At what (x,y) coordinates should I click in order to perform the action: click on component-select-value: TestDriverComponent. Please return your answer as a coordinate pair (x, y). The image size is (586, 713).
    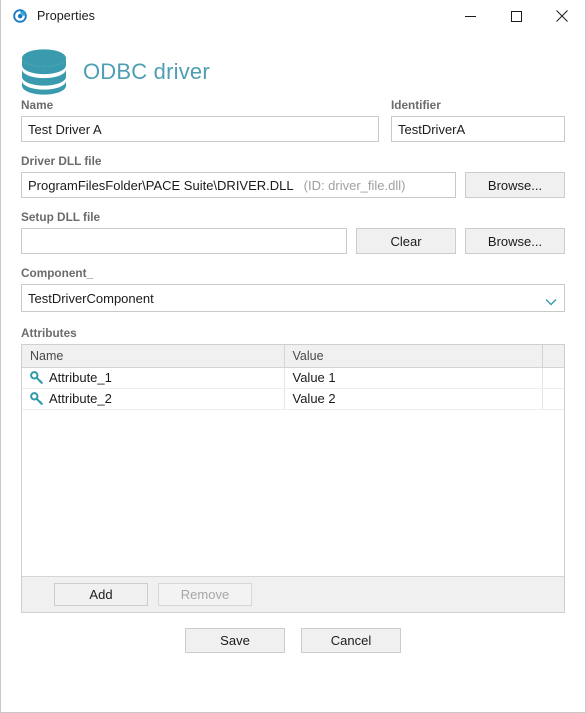
    Looking at the image, I should click on (91, 298).